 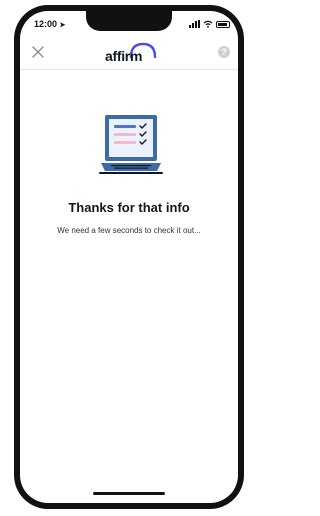 What do you see at coordinates (224, 52) in the screenshot?
I see `help-button: ?` at bounding box center [224, 52].